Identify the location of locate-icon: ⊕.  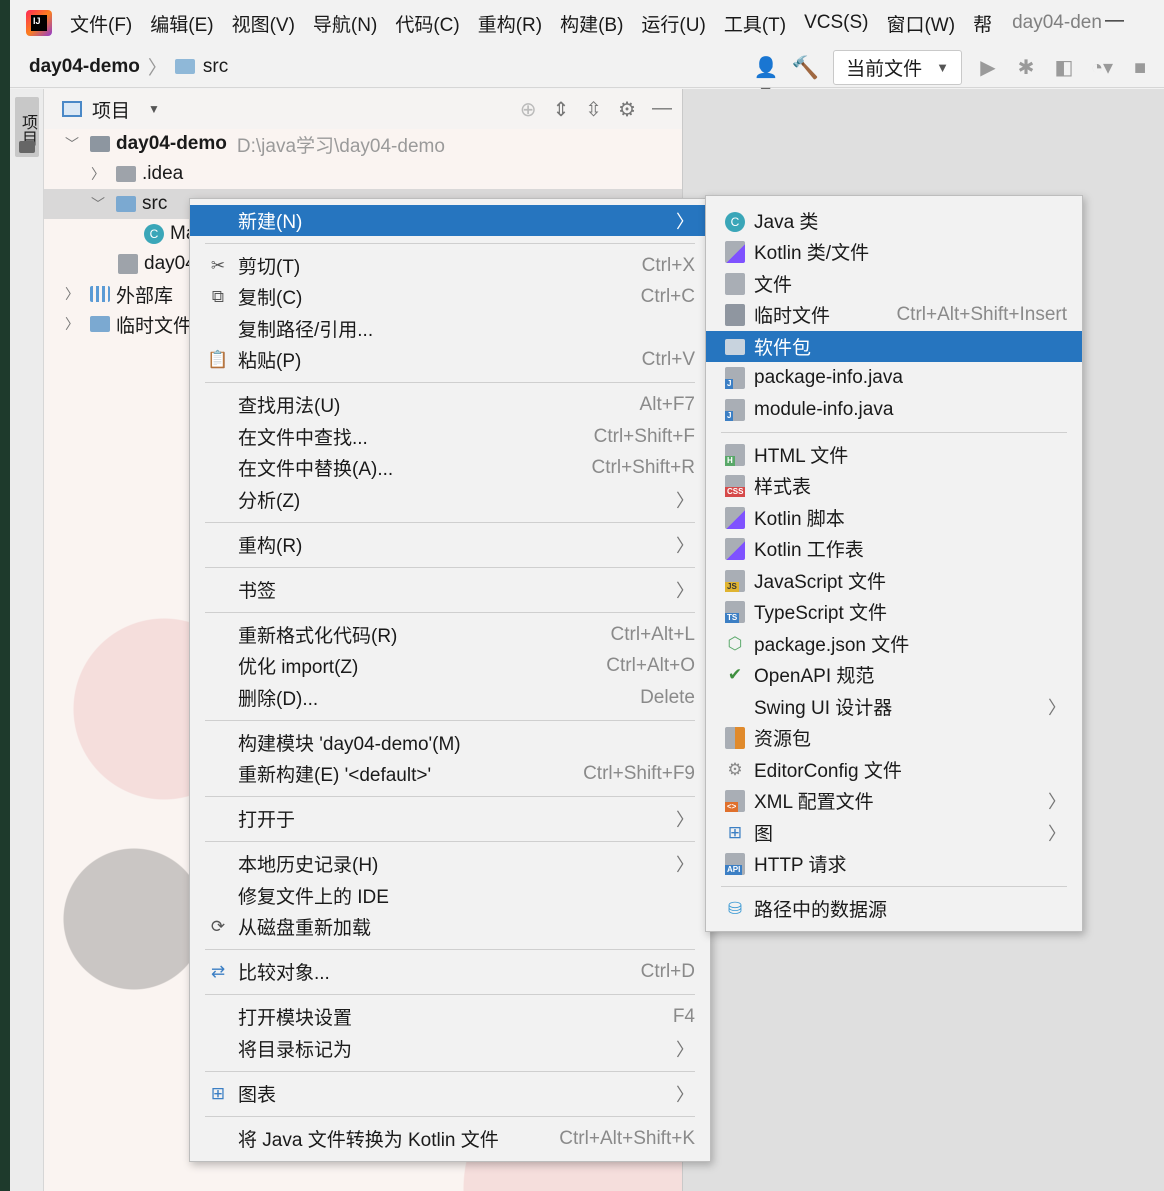
(528, 109).